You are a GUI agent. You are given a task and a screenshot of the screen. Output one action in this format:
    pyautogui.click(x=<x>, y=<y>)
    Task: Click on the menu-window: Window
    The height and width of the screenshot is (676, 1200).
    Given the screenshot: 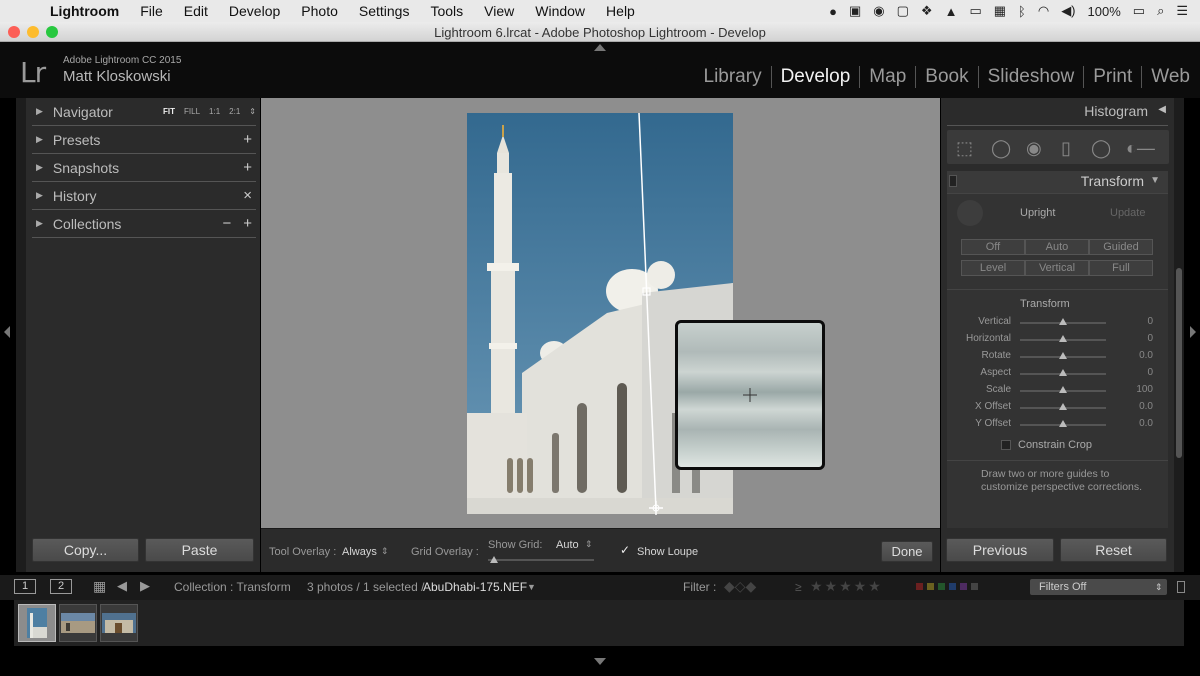 What is the action you would take?
    pyautogui.click(x=560, y=11)
    